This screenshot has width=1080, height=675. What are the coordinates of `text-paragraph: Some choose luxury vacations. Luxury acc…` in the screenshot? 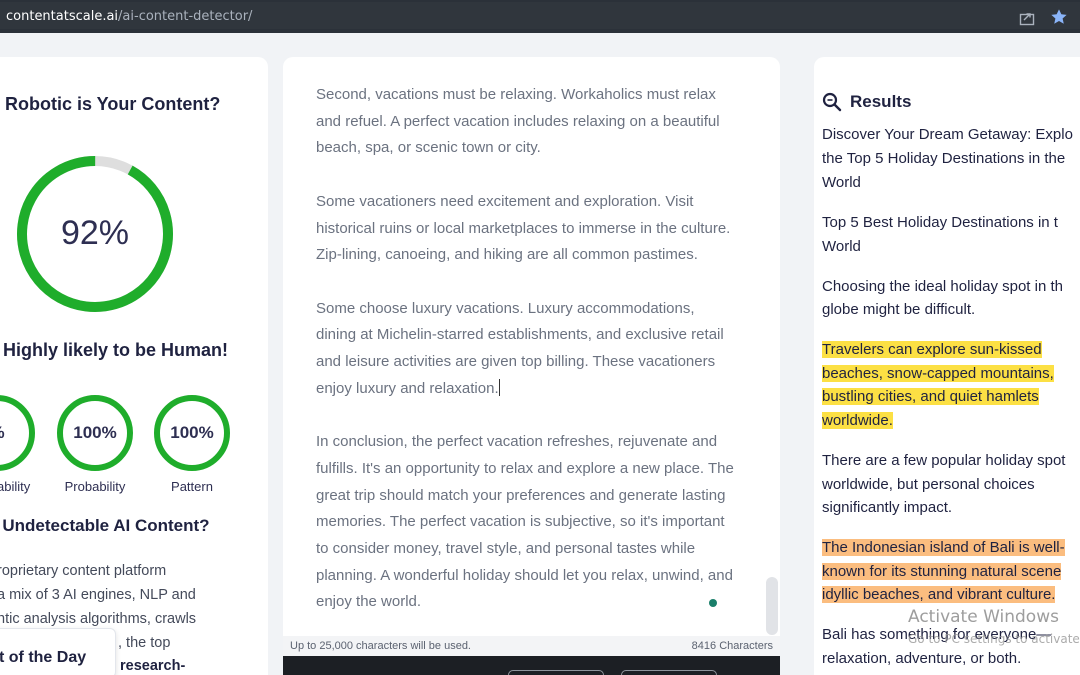 It's located at (526, 349).